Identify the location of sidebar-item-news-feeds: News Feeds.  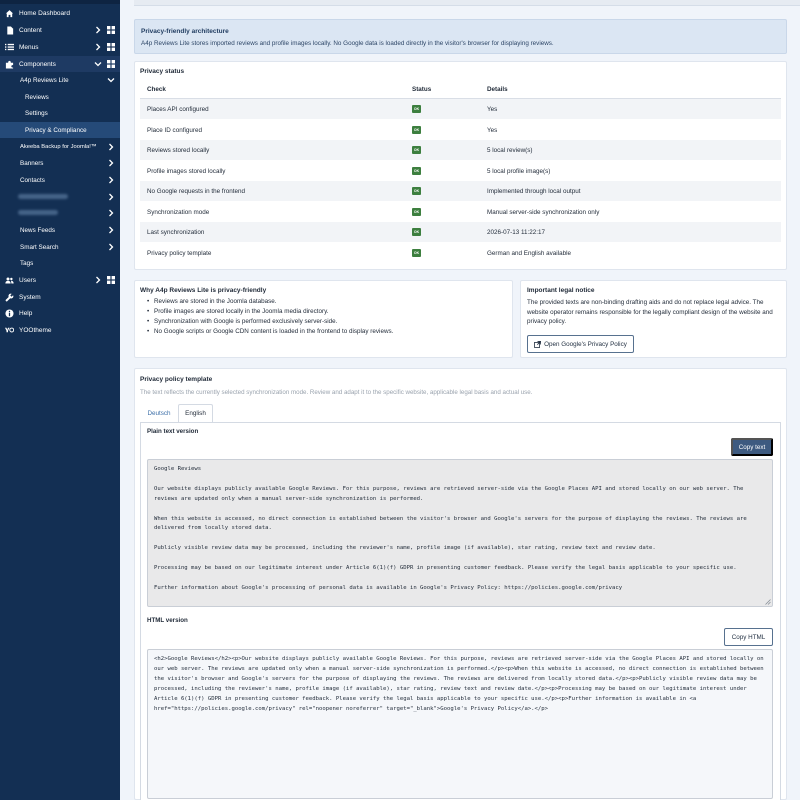
(60, 230).